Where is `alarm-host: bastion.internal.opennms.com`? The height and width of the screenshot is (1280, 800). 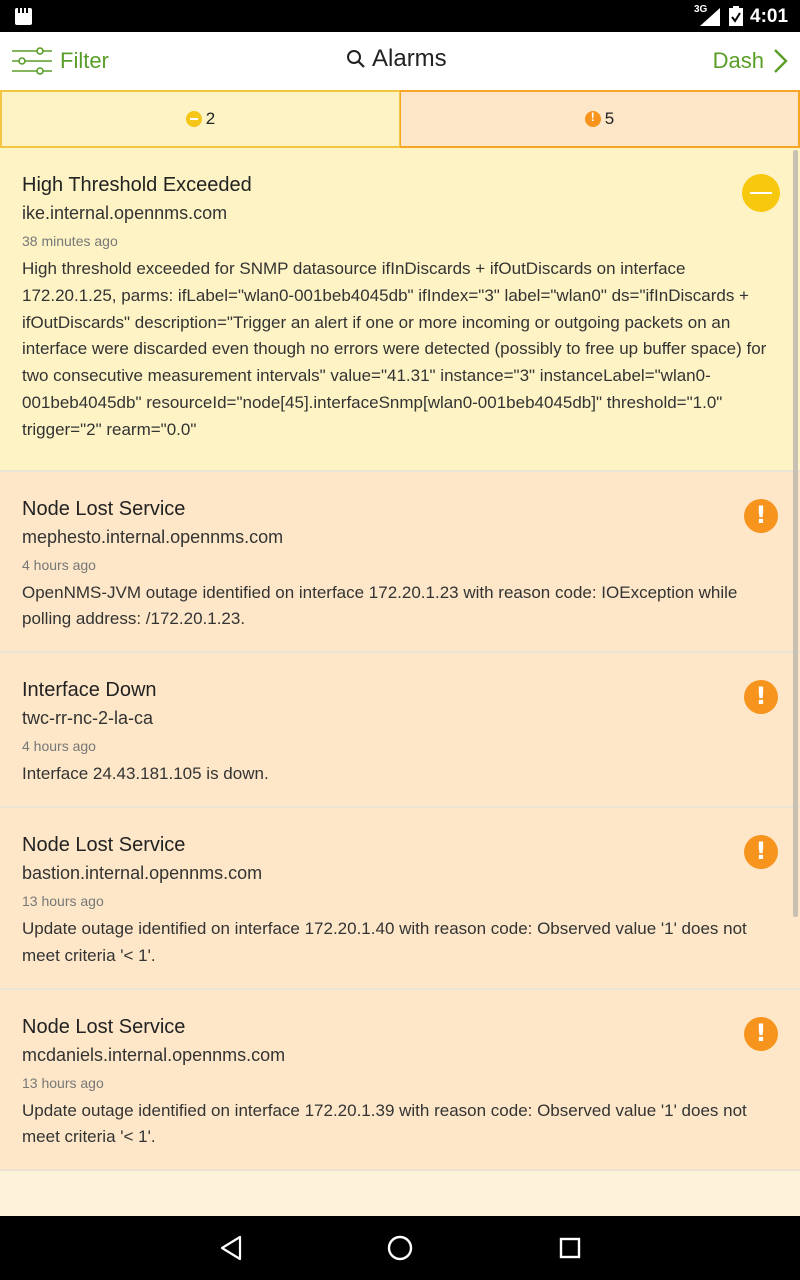
alarm-host: bastion.internal.opennms.com is located at coordinates (142, 872).